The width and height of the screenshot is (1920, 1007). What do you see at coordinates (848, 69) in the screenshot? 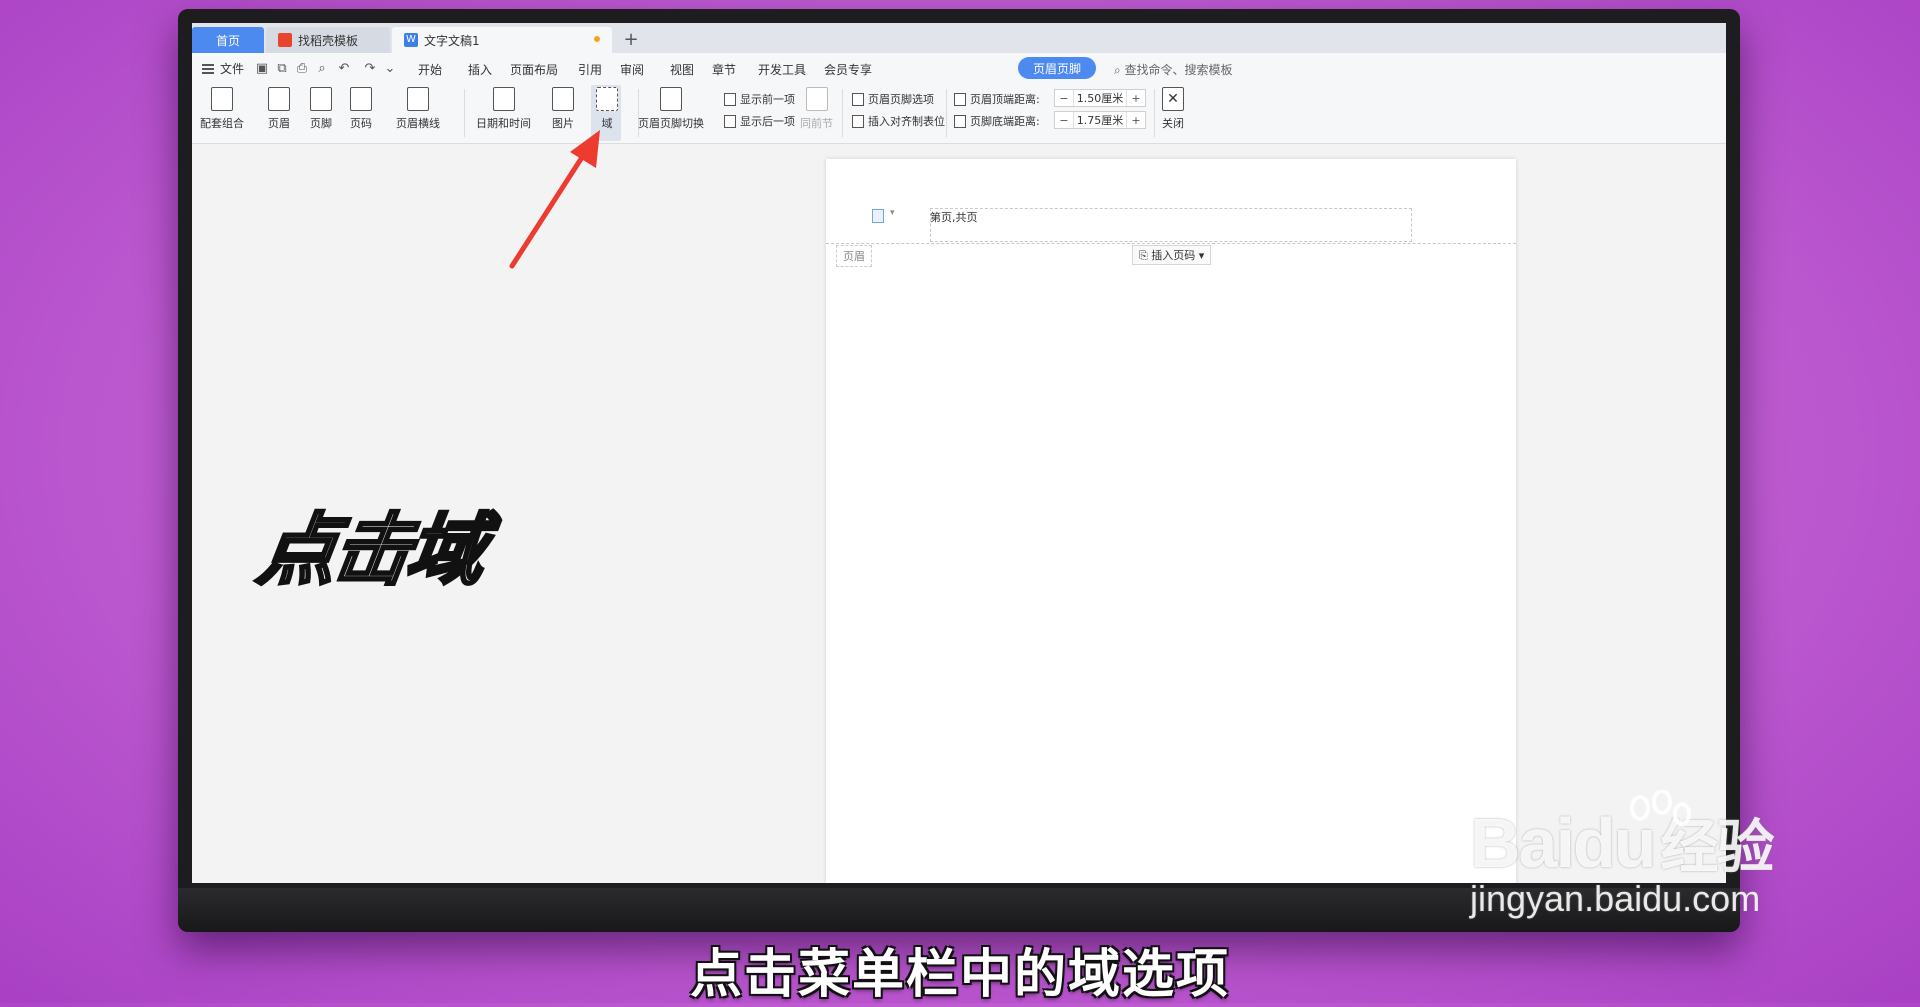
I see `menu-member: 会员专享` at bounding box center [848, 69].